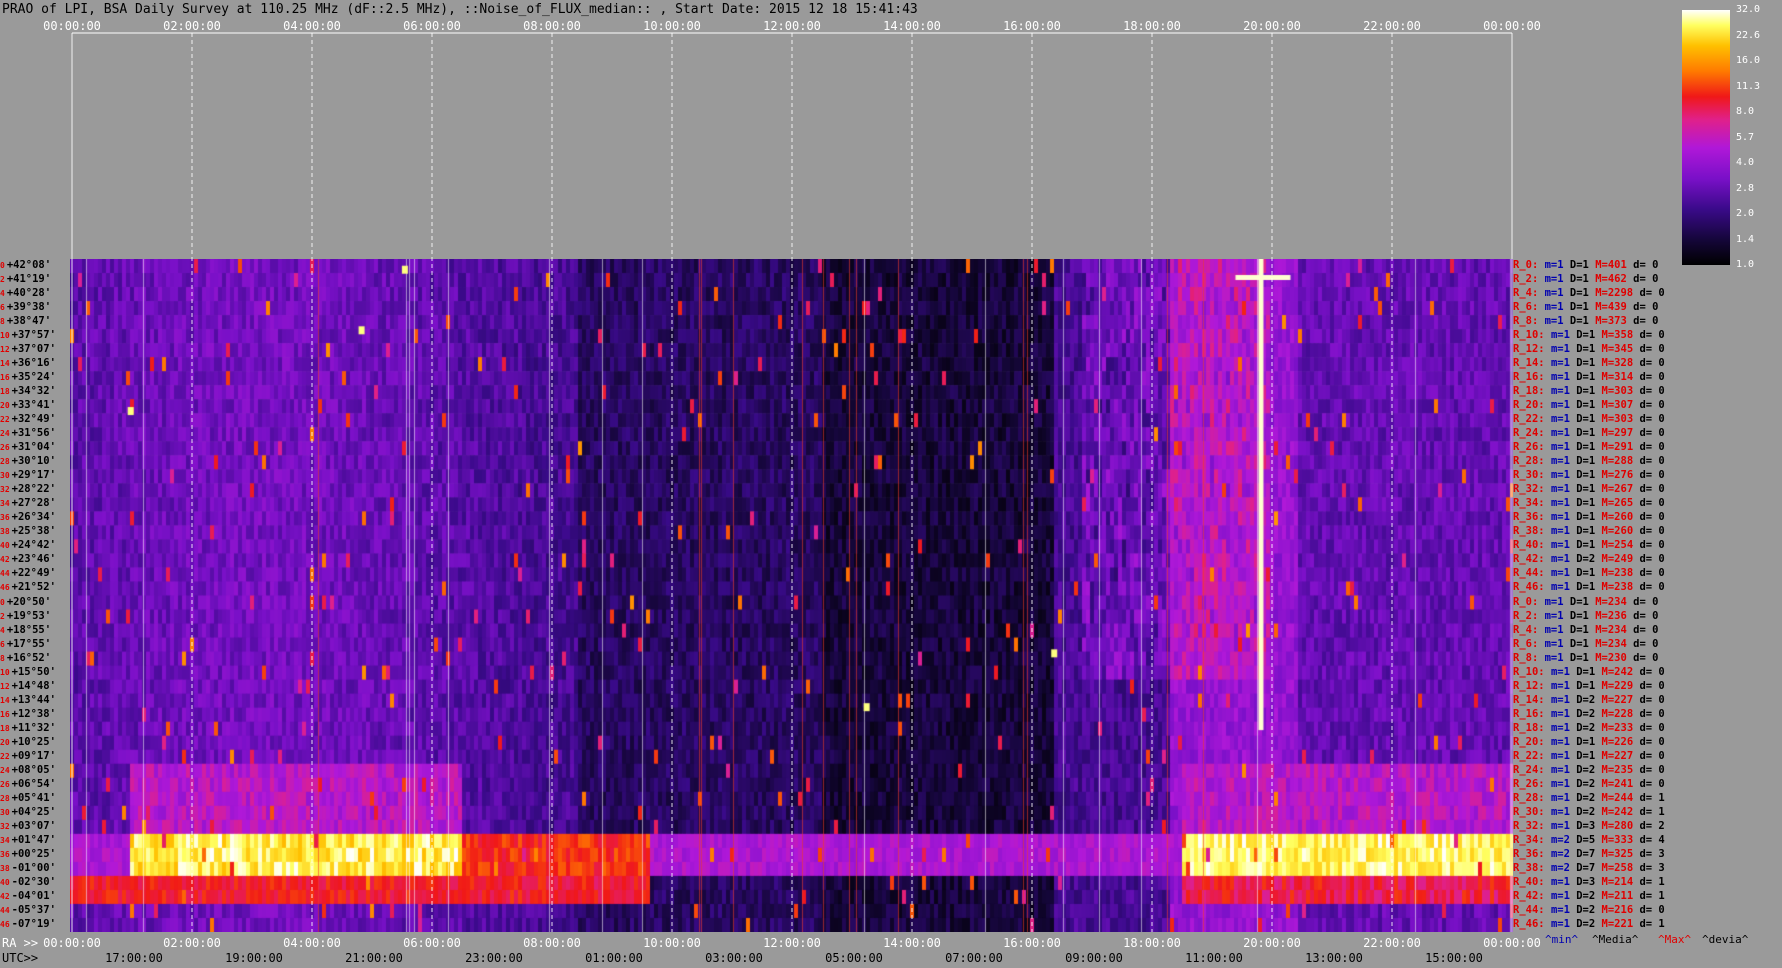 This screenshot has height=968, width=1782. I want to click on stat-max: M=303, so click(1620, 391).